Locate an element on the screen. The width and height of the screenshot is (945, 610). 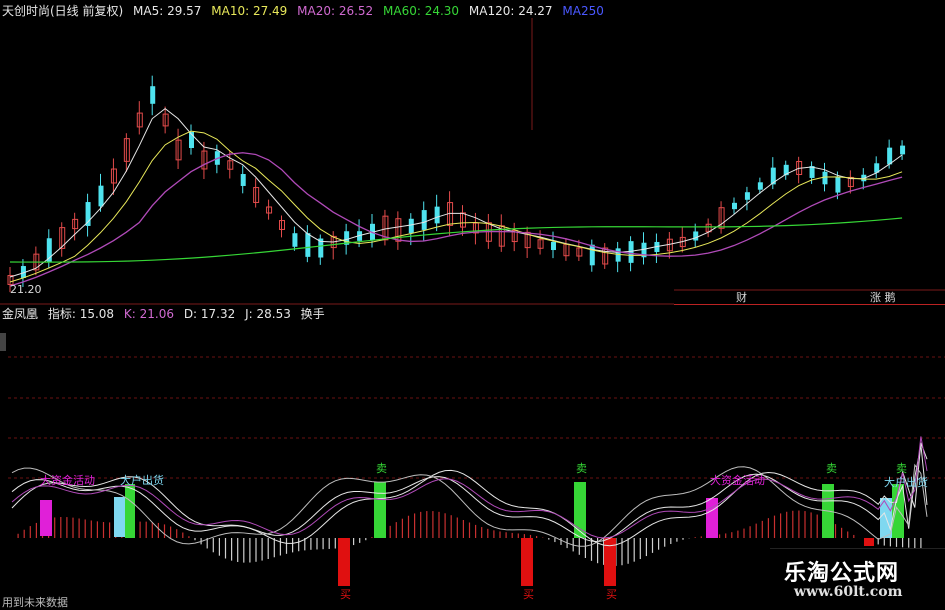
signal-buy-1: 买 is located at coordinates (345, 594).